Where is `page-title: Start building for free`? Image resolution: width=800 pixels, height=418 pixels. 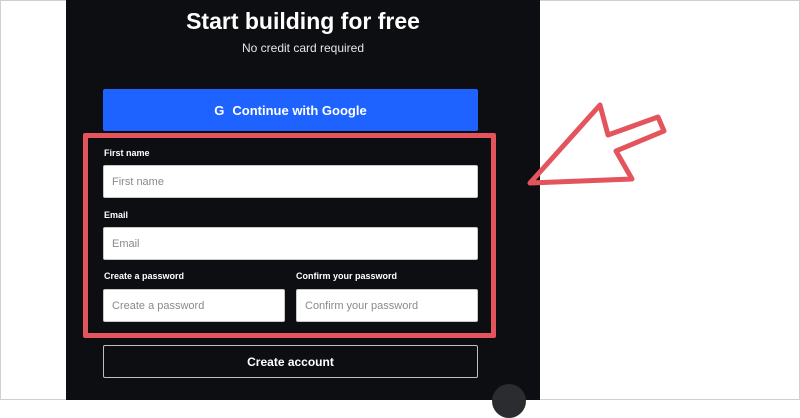 page-title: Start building for free is located at coordinates (303, 21).